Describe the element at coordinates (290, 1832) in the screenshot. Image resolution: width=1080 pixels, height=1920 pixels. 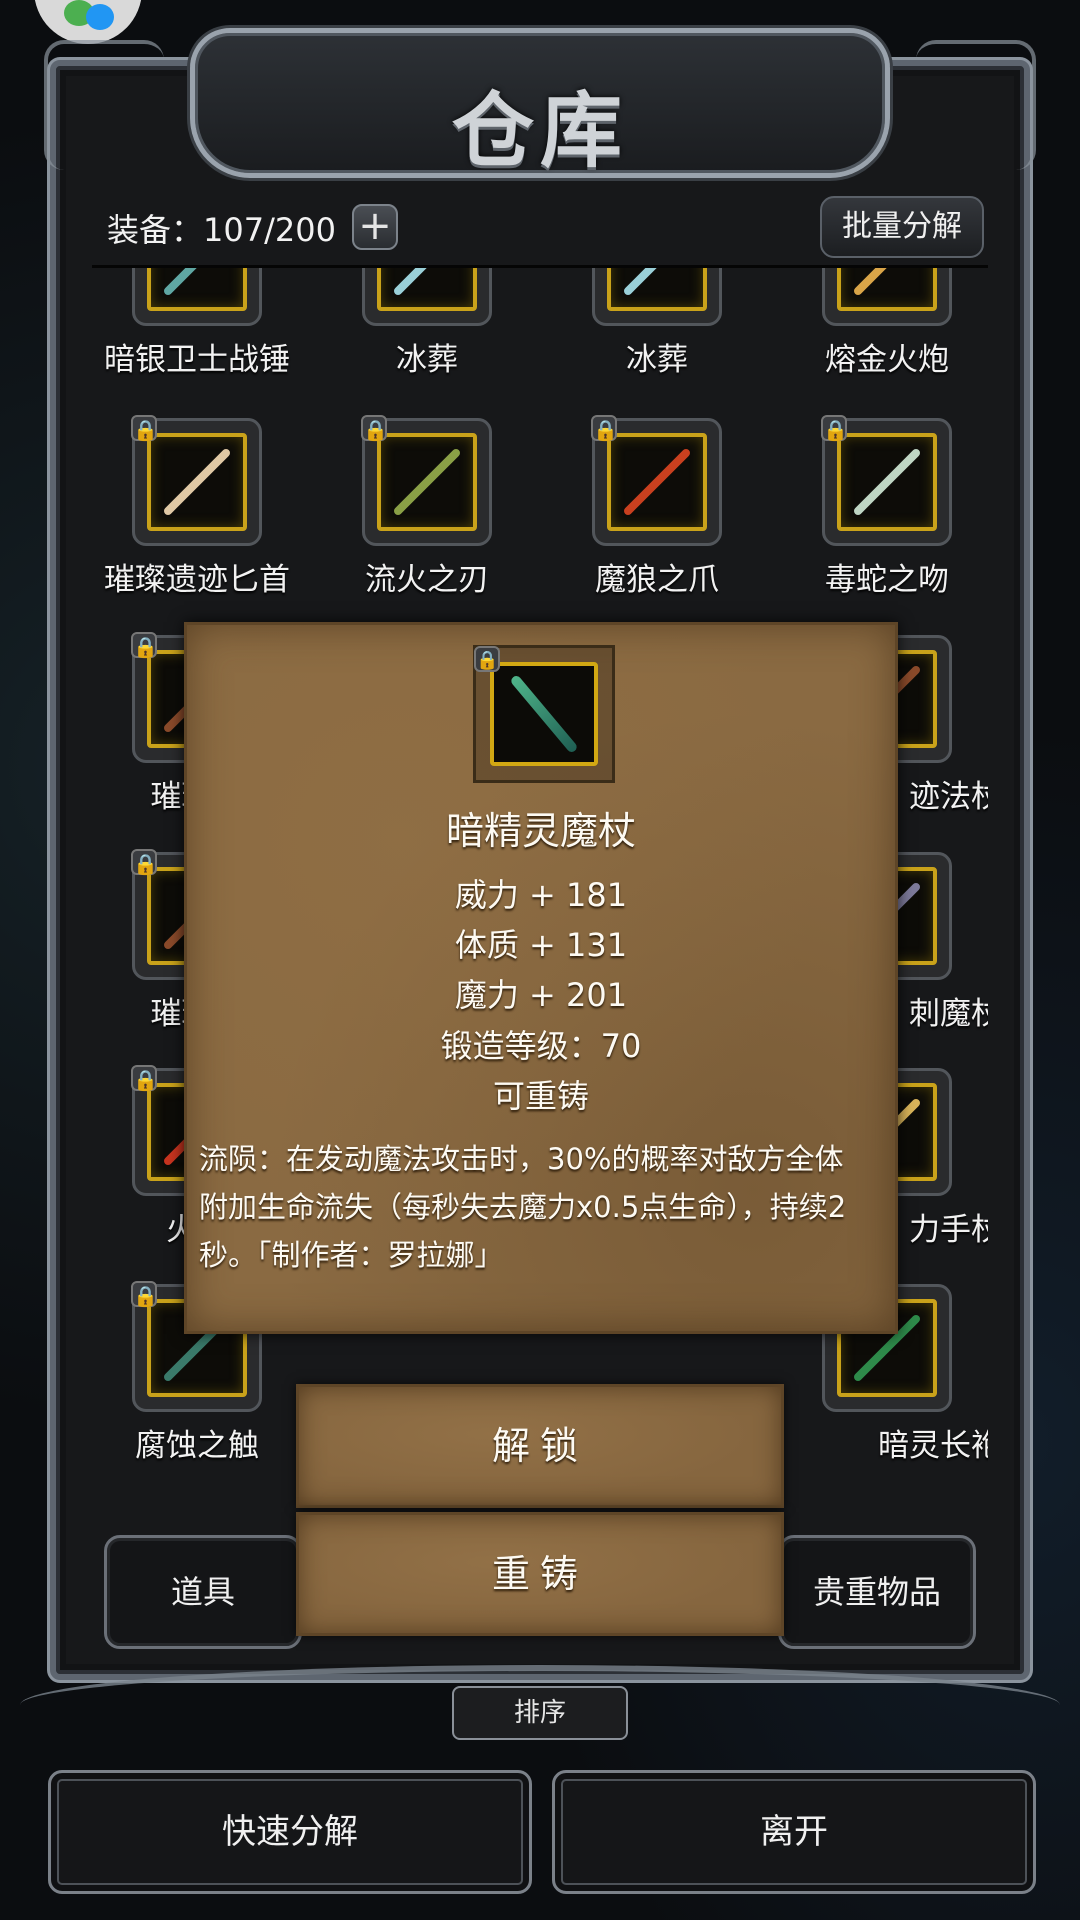
I see `quick-disassemble-button: 快速分解` at that location.